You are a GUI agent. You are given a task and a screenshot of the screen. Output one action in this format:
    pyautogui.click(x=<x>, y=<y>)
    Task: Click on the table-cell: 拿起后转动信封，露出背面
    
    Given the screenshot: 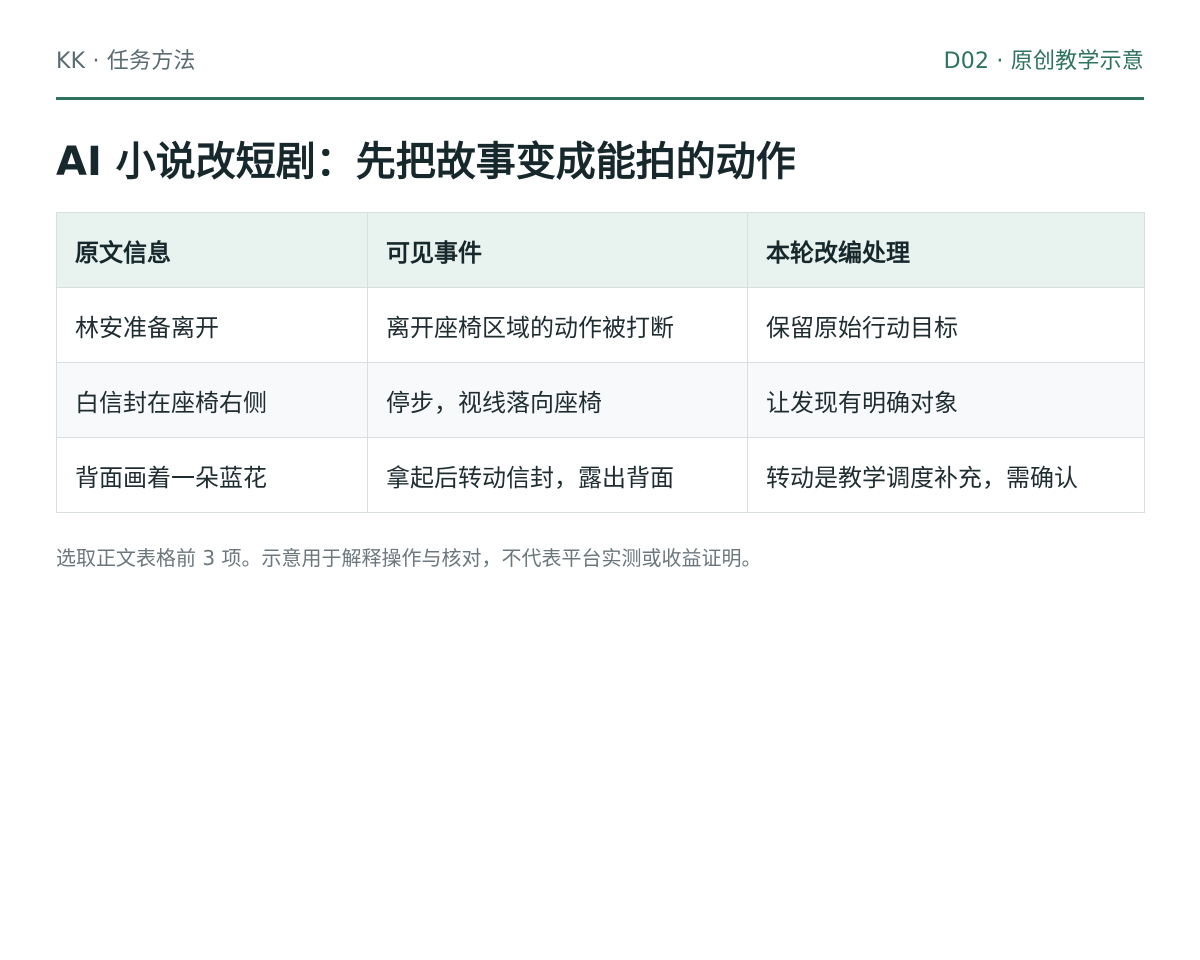 What is the action you would take?
    pyautogui.click(x=557, y=475)
    